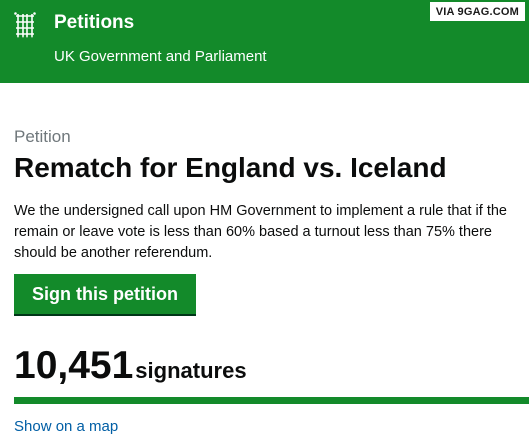 This screenshot has width=529, height=443. Describe the element at coordinates (160, 56) in the screenshot. I see `site-subtitle: UK Government and Parliament` at that location.